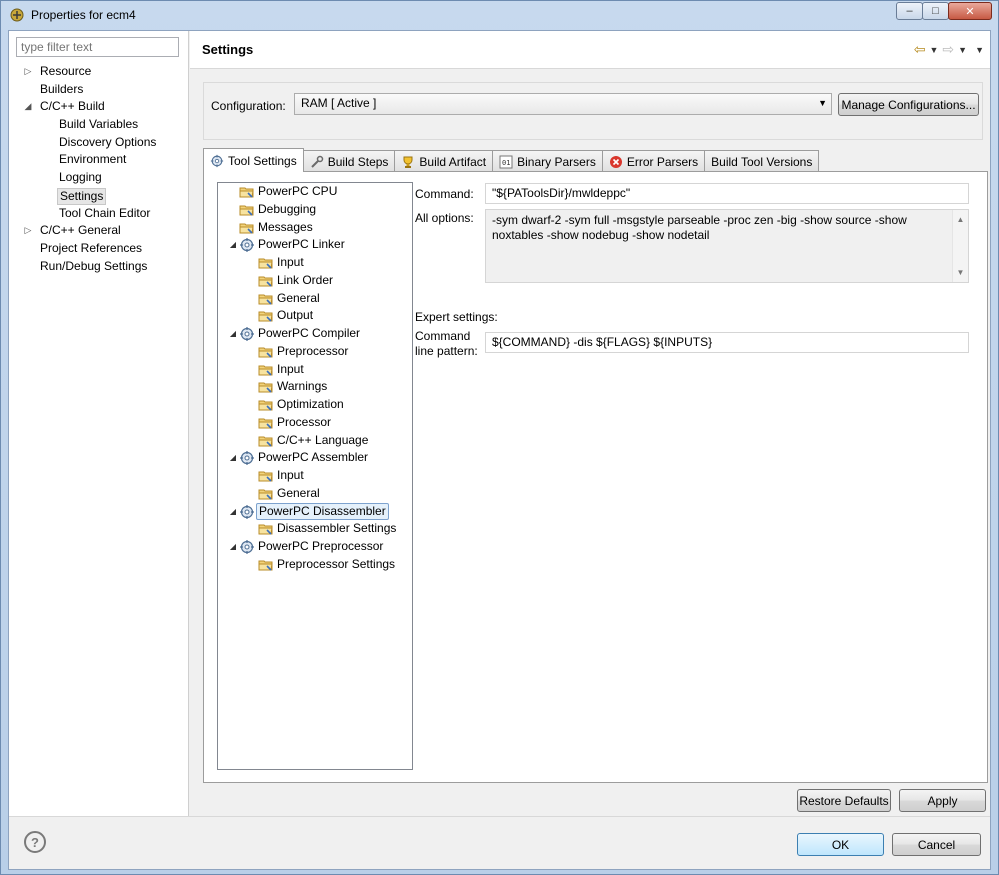 Image resolution: width=999 pixels, height=875 pixels. Describe the element at coordinates (840, 844) in the screenshot. I see `ok-button: OK` at that location.